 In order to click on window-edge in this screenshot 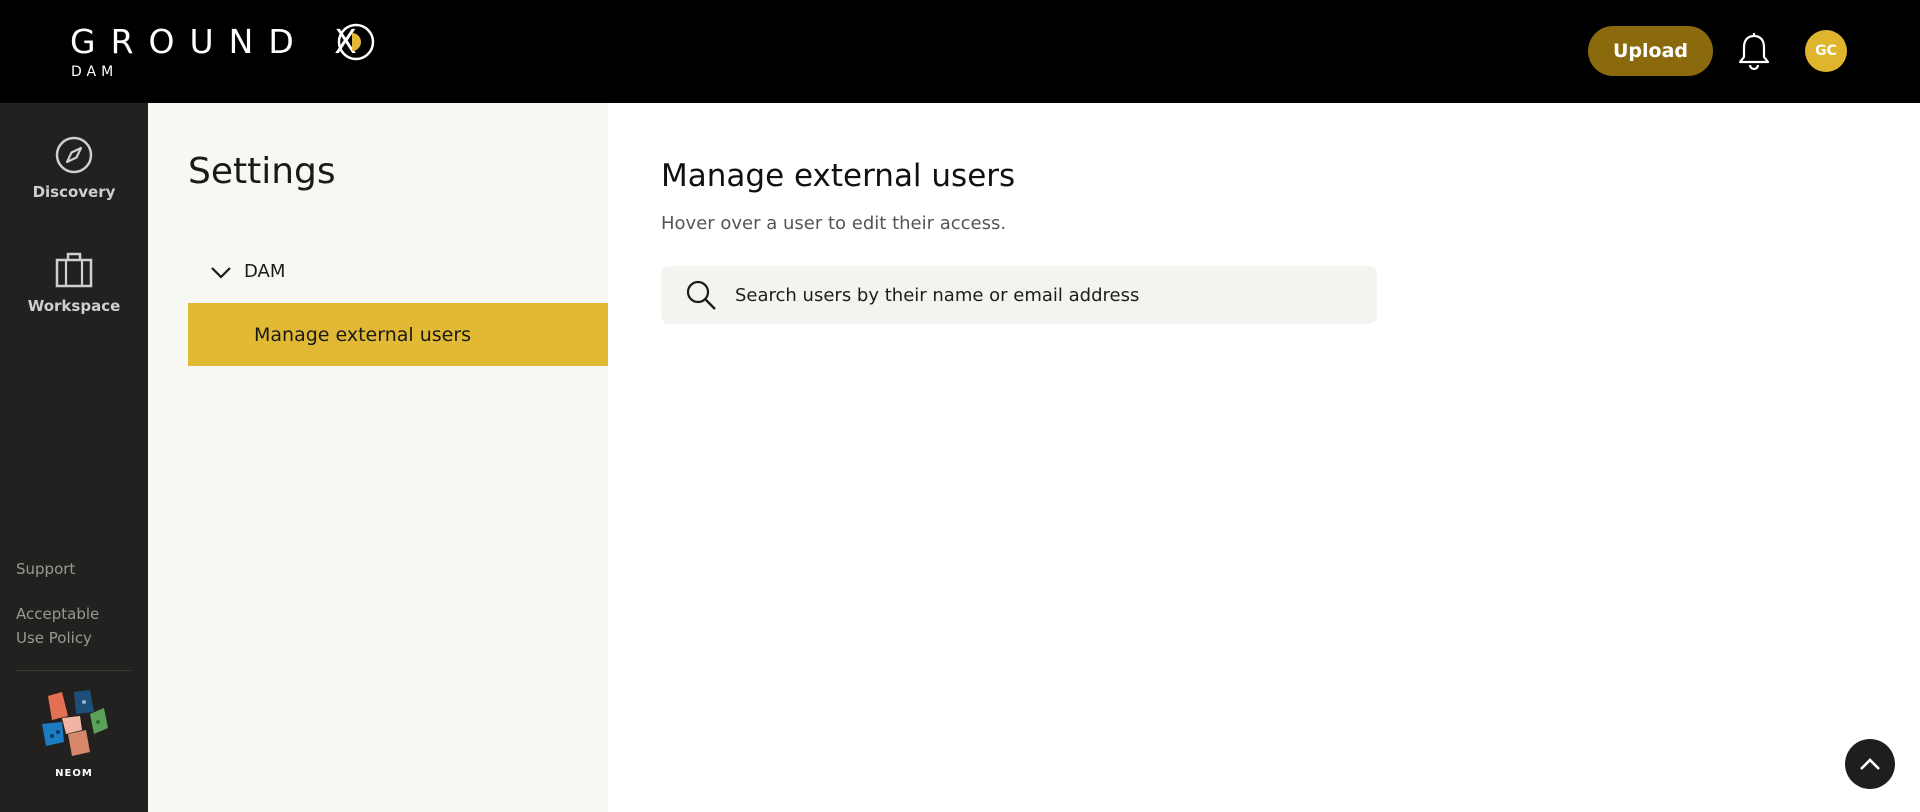, I will do `click(1916, 457)`.